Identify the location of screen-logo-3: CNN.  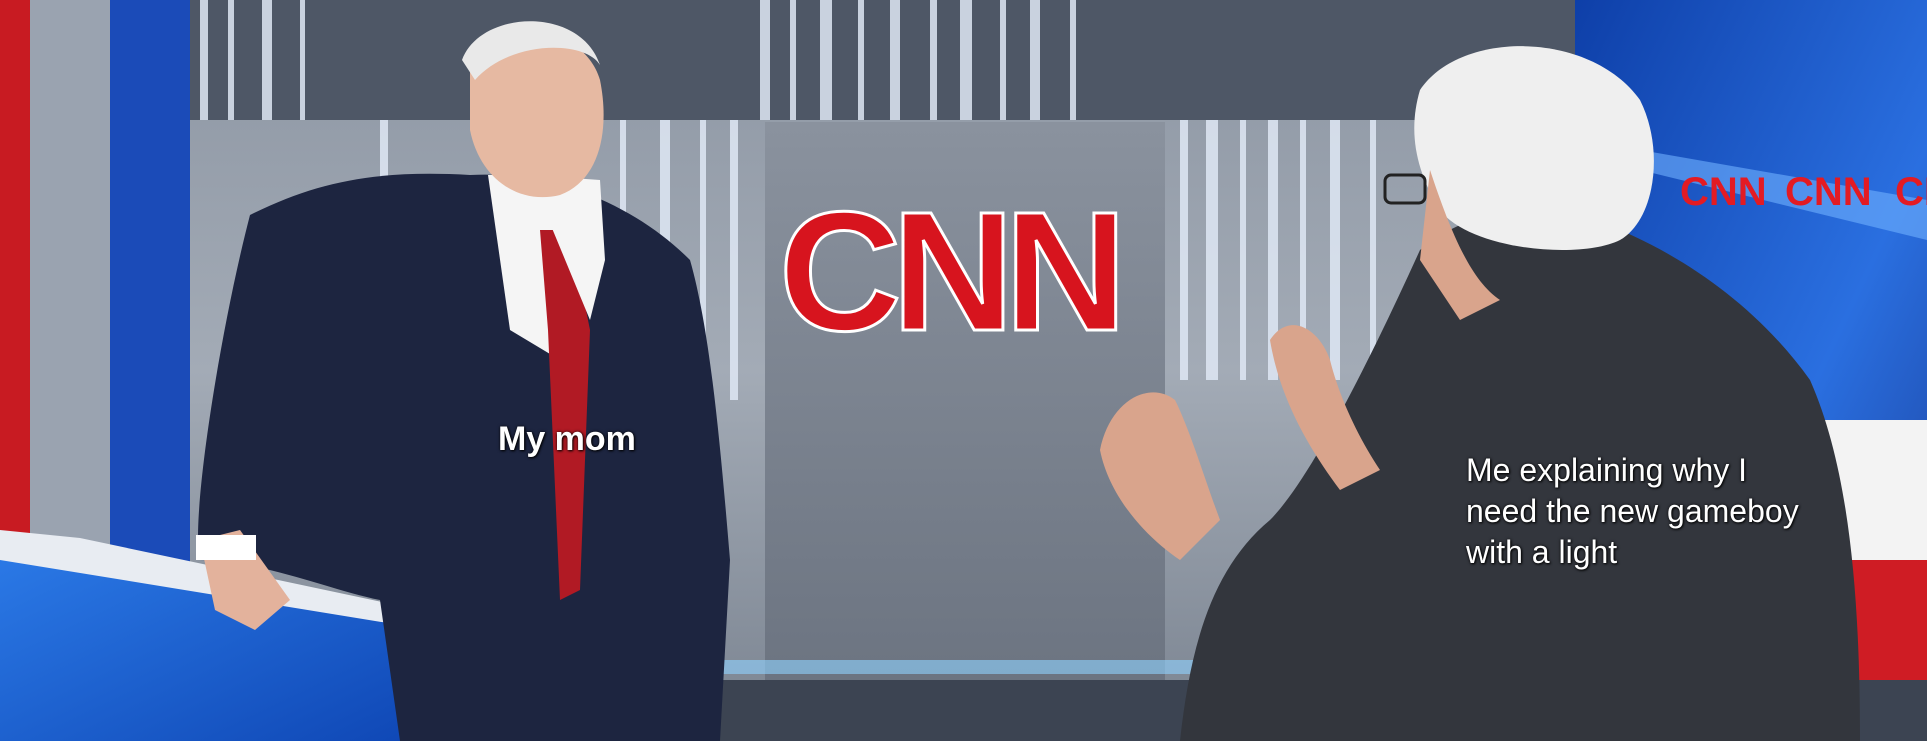
(1911, 192).